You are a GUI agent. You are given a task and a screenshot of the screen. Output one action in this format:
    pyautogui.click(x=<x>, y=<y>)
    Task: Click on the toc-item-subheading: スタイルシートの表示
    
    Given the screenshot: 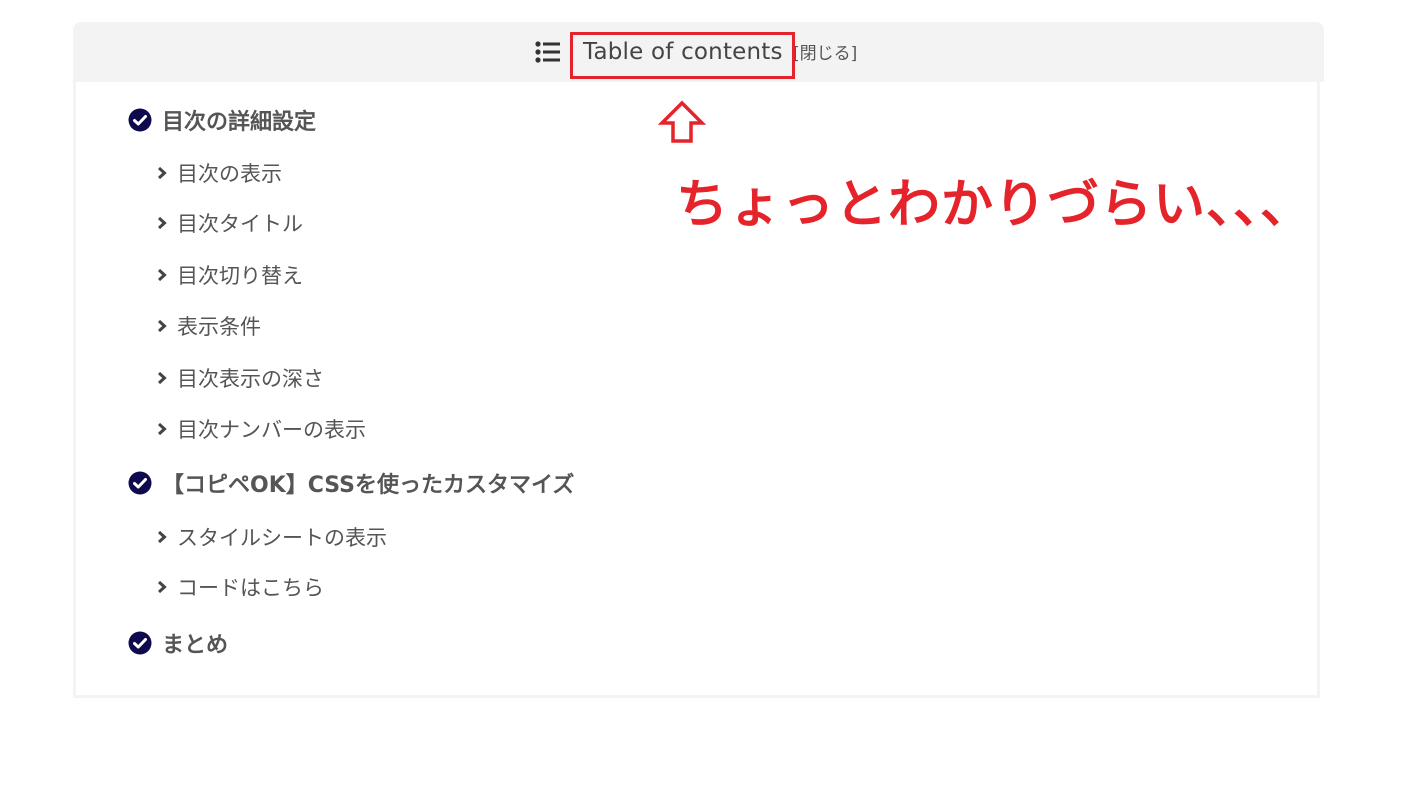 What is the action you would take?
    pyautogui.click(x=271, y=537)
    